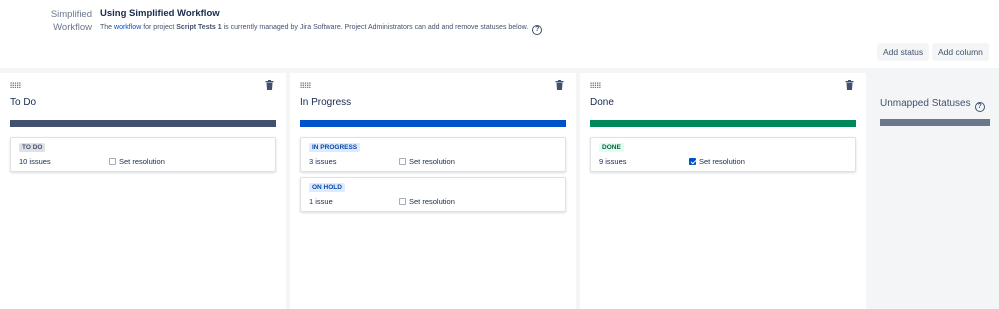 Image resolution: width=999 pixels, height=309 pixels. What do you see at coordinates (323, 161) in the screenshot?
I see `issue-count: 3 issues` at bounding box center [323, 161].